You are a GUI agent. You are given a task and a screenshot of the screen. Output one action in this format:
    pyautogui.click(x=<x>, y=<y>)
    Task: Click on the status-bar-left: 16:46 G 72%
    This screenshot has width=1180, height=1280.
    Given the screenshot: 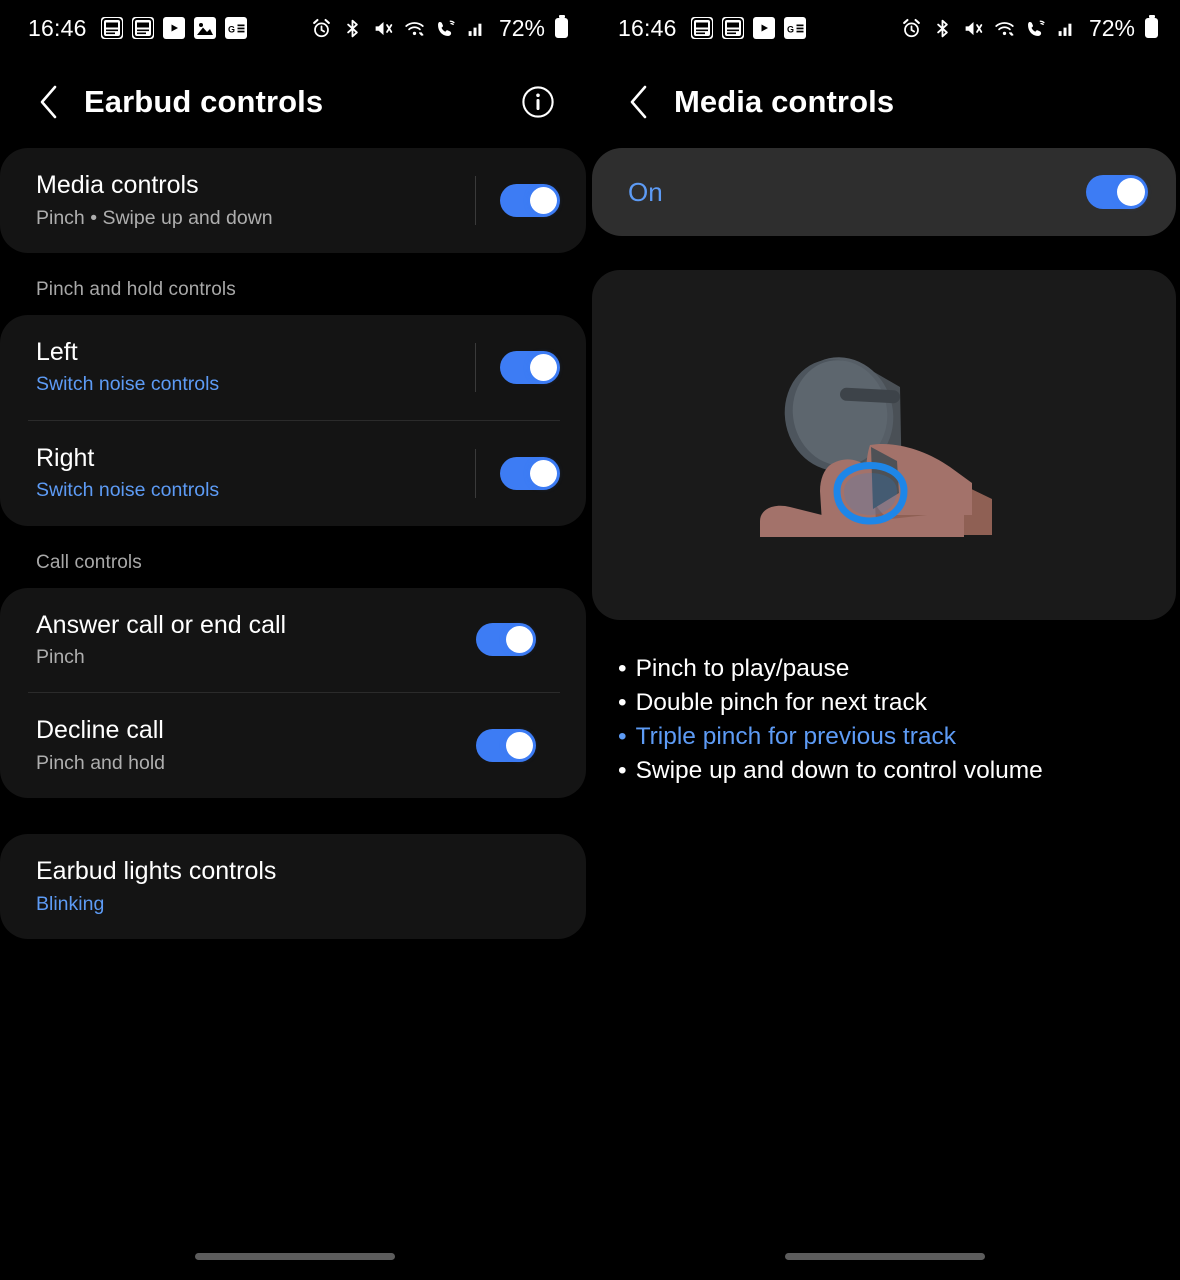 What is the action you would take?
    pyautogui.click(x=295, y=28)
    